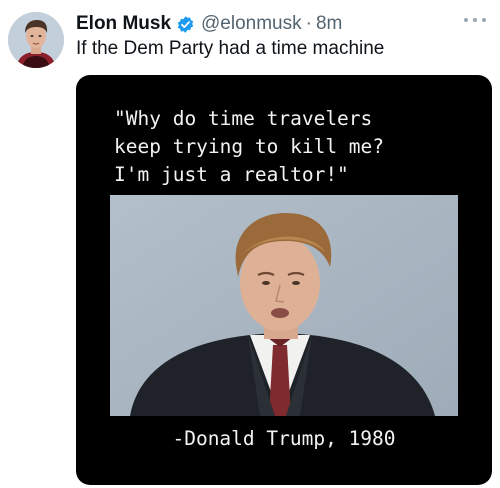 The width and height of the screenshot is (500, 488). I want to click on timestamp: 8m, so click(329, 24).